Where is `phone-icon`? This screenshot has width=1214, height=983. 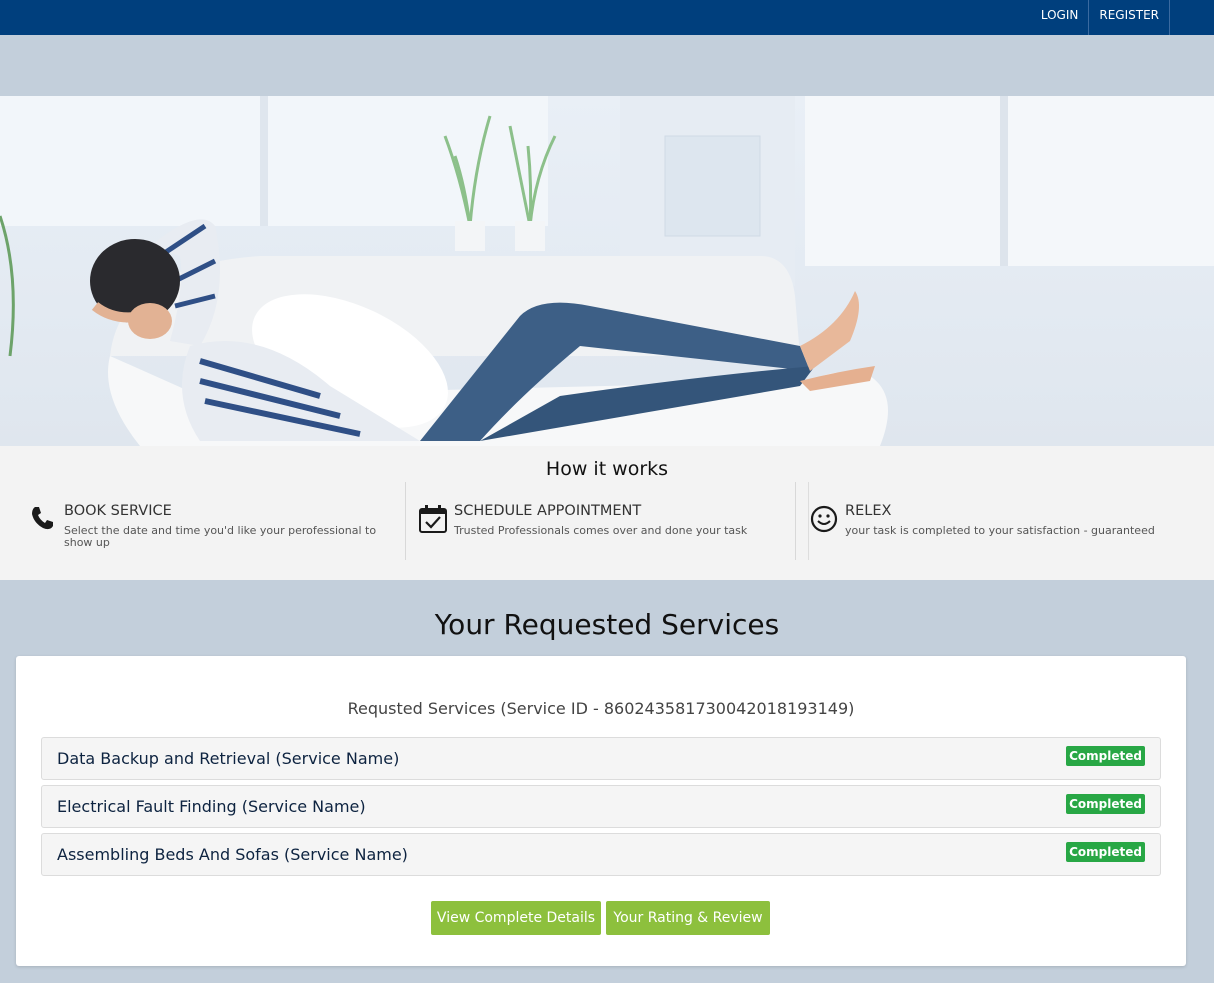
phone-icon is located at coordinates (42, 518).